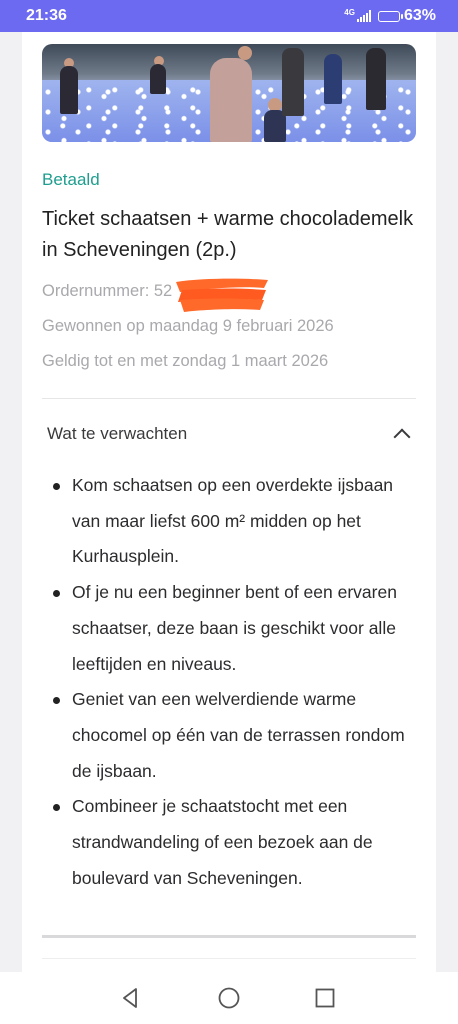 Image resolution: width=458 pixels, height=1024 pixels. I want to click on status-time: 21:36, so click(46, 15).